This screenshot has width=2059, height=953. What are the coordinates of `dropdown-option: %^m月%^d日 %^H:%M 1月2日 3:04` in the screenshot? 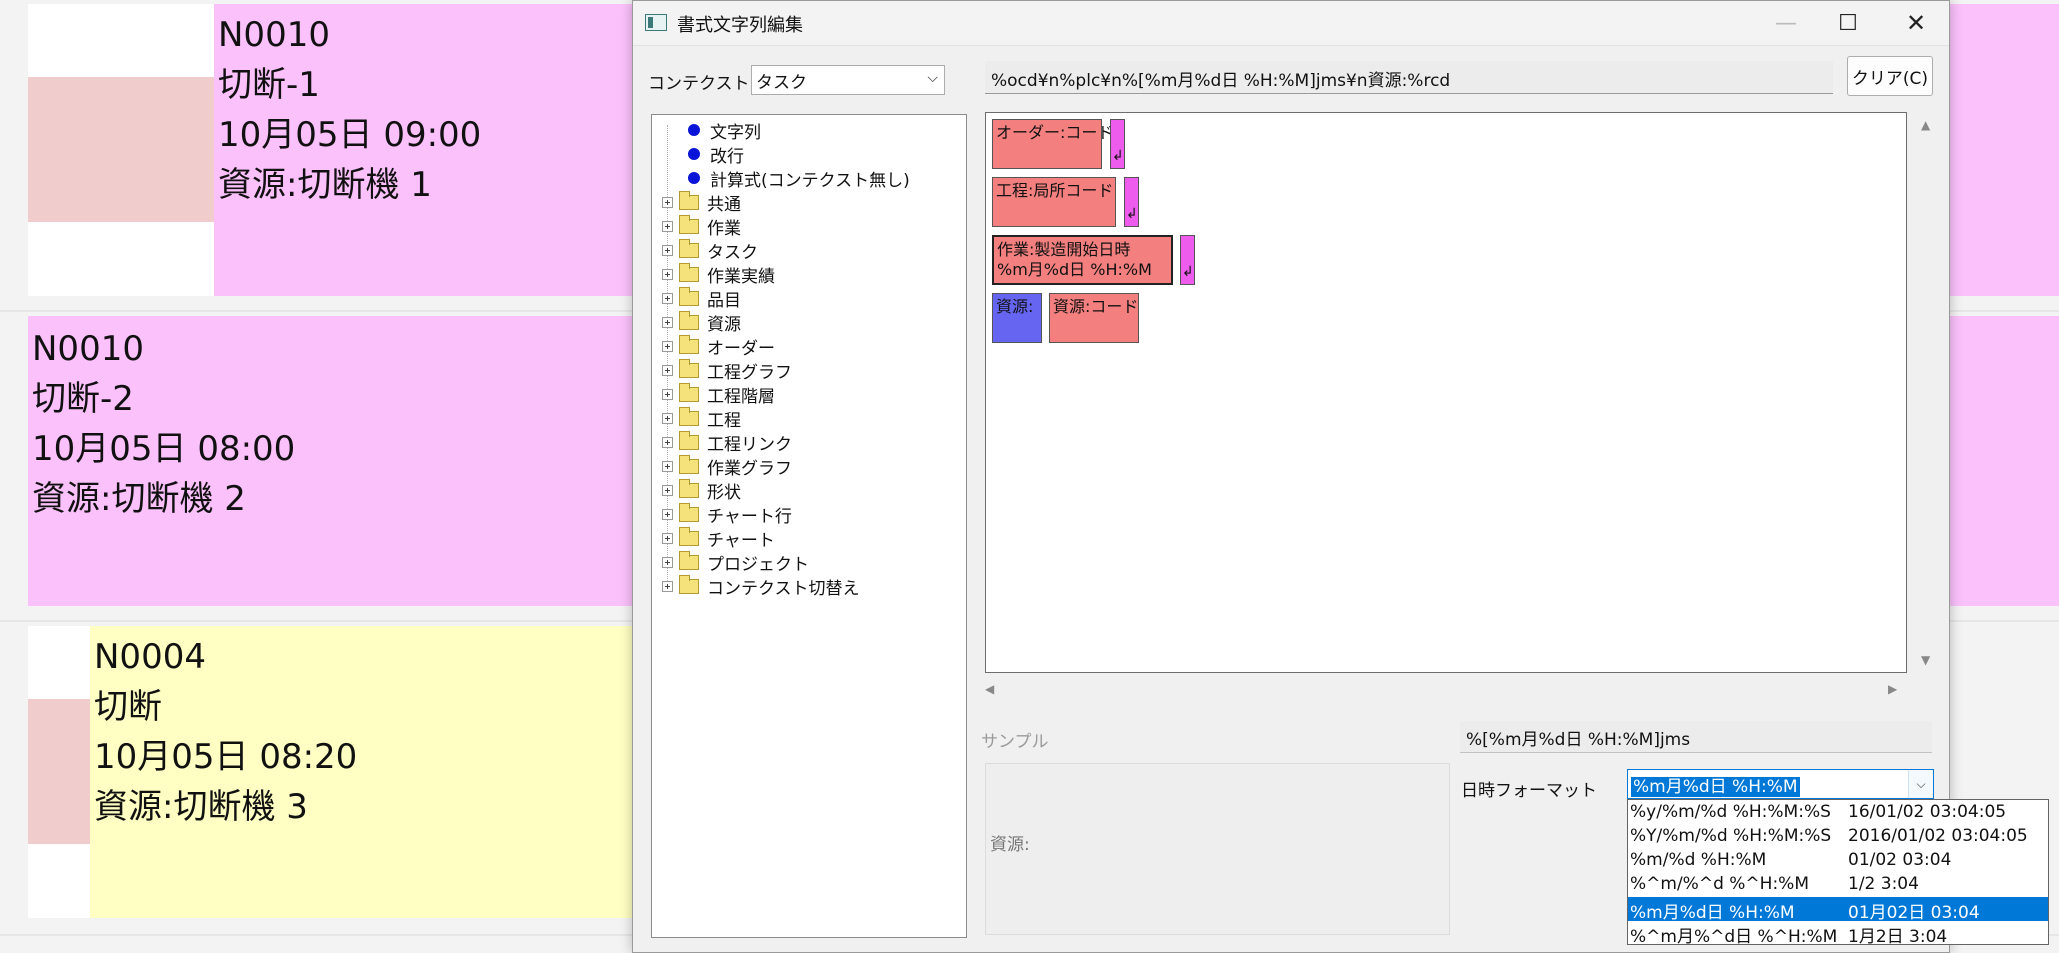 It's located at (1838, 934).